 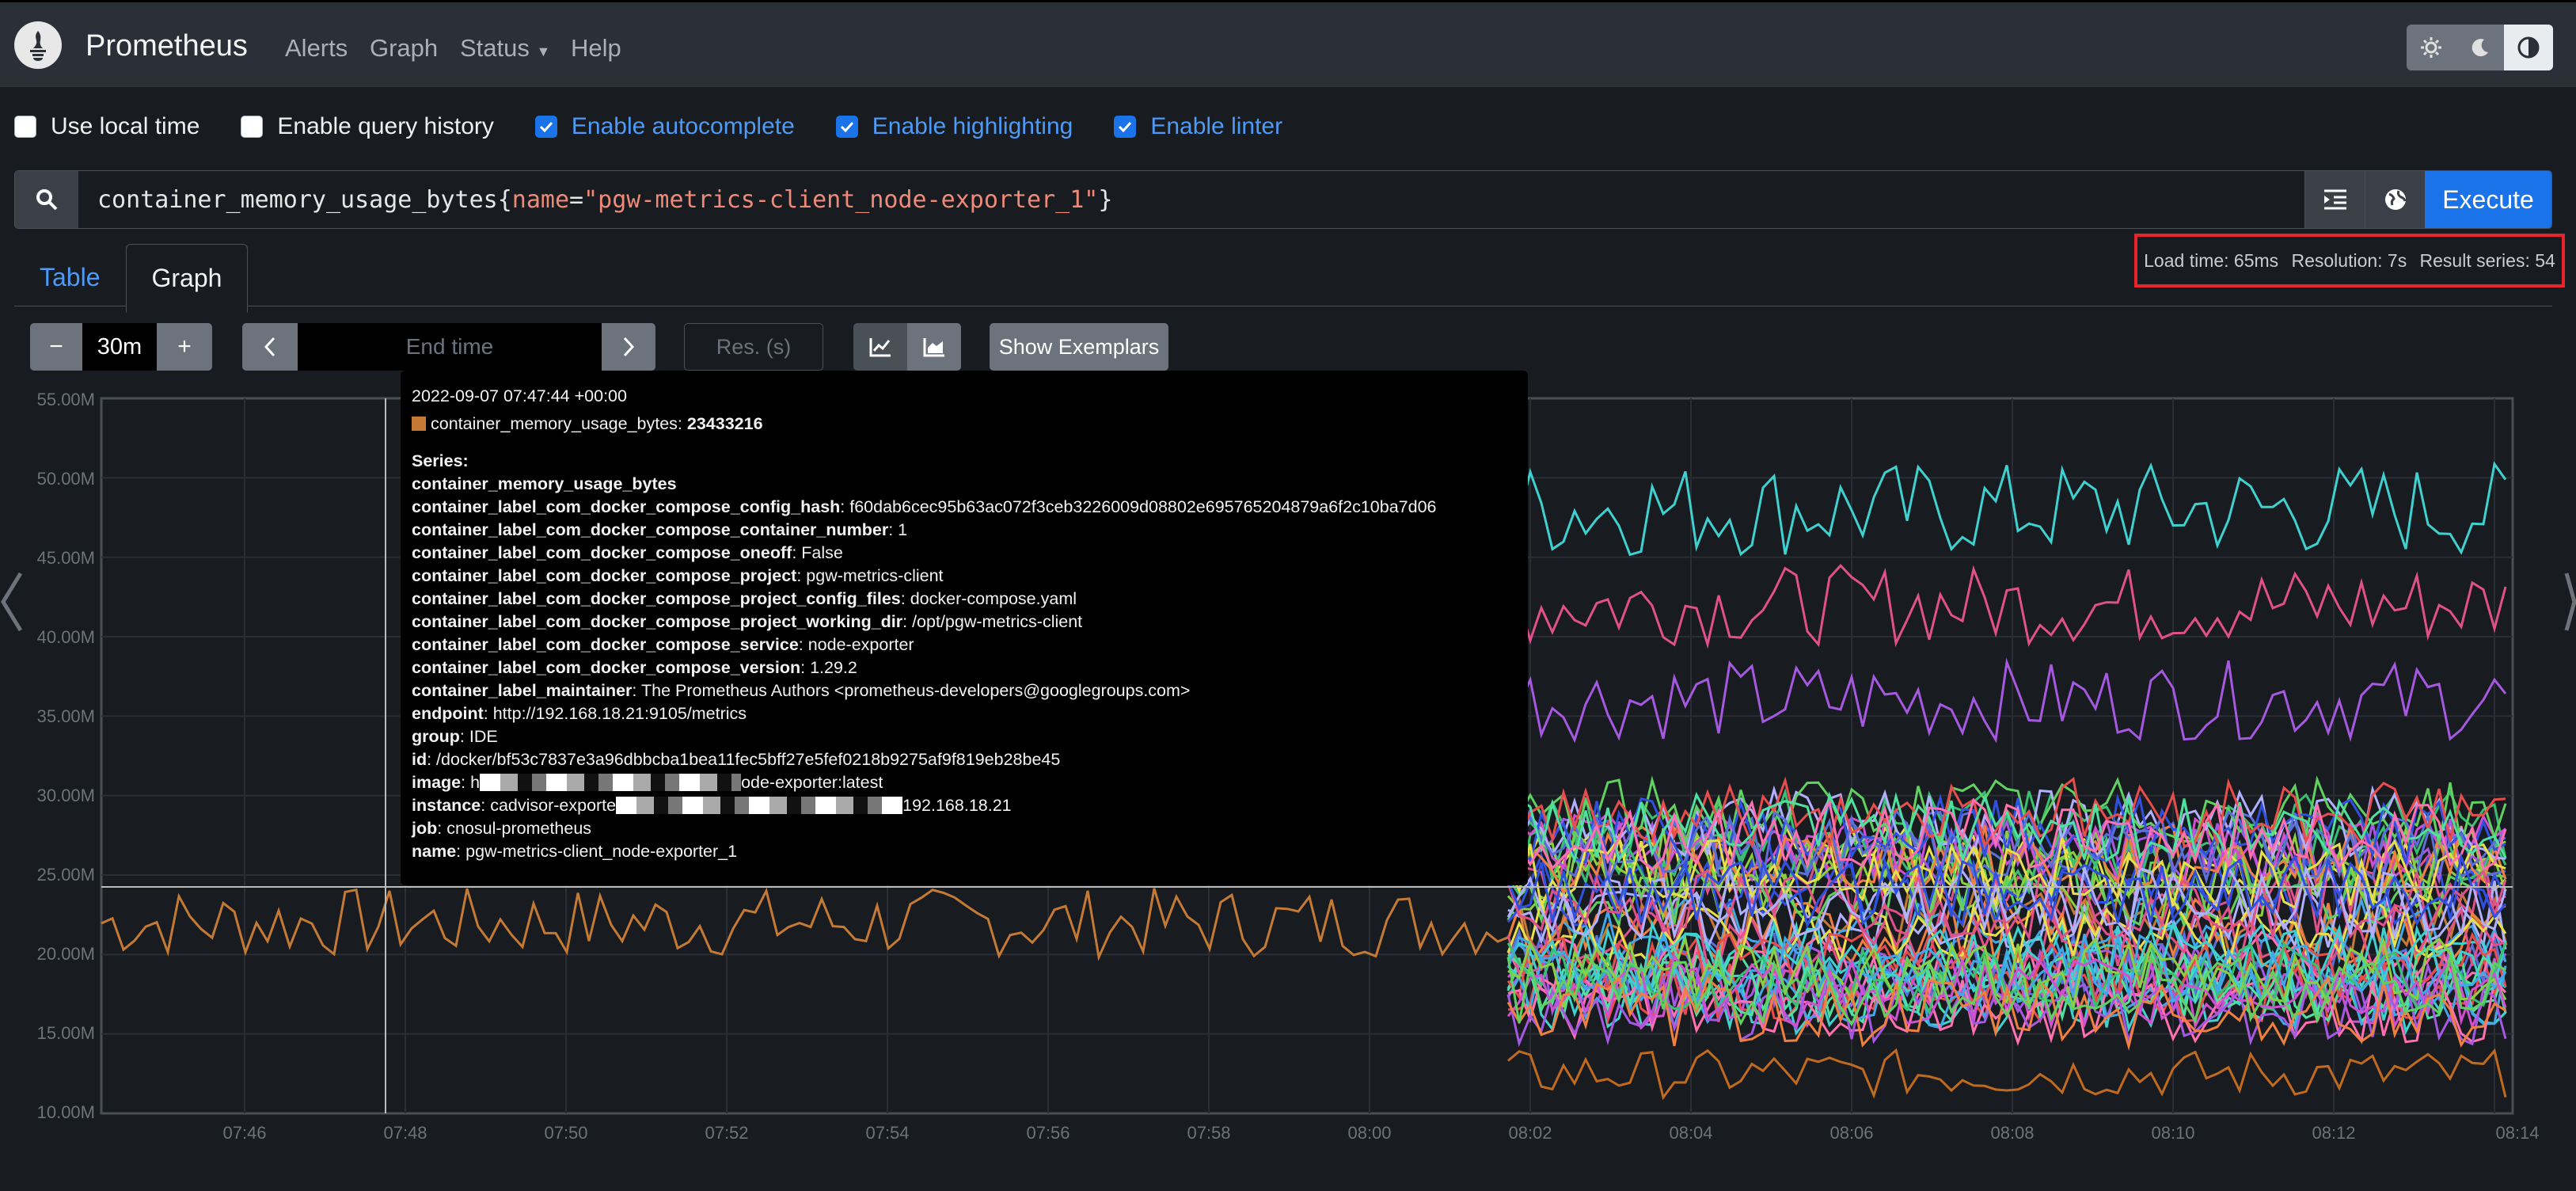 What do you see at coordinates (187, 278) in the screenshot?
I see `tab-graph: Graph` at bounding box center [187, 278].